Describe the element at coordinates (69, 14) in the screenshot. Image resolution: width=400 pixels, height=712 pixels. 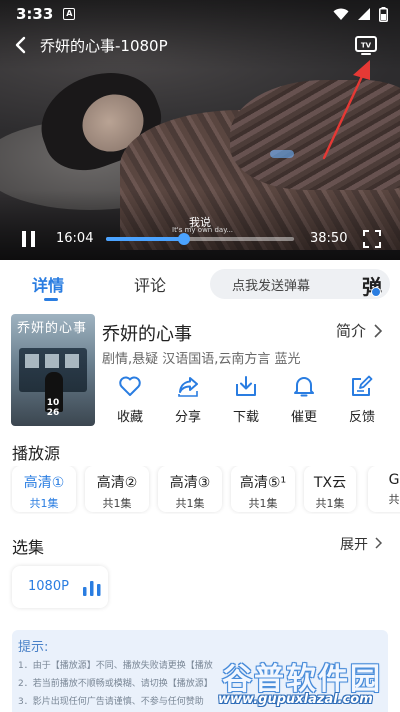
I see `notification-icon: A` at that location.